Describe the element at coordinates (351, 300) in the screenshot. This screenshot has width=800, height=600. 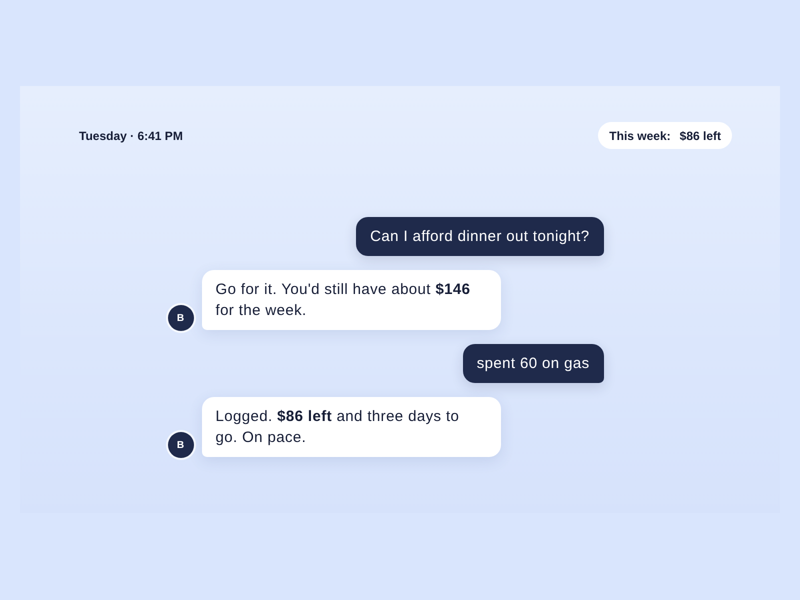
I see `message-bubble: Go for it. You'd still have about $146 for the week.` at that location.